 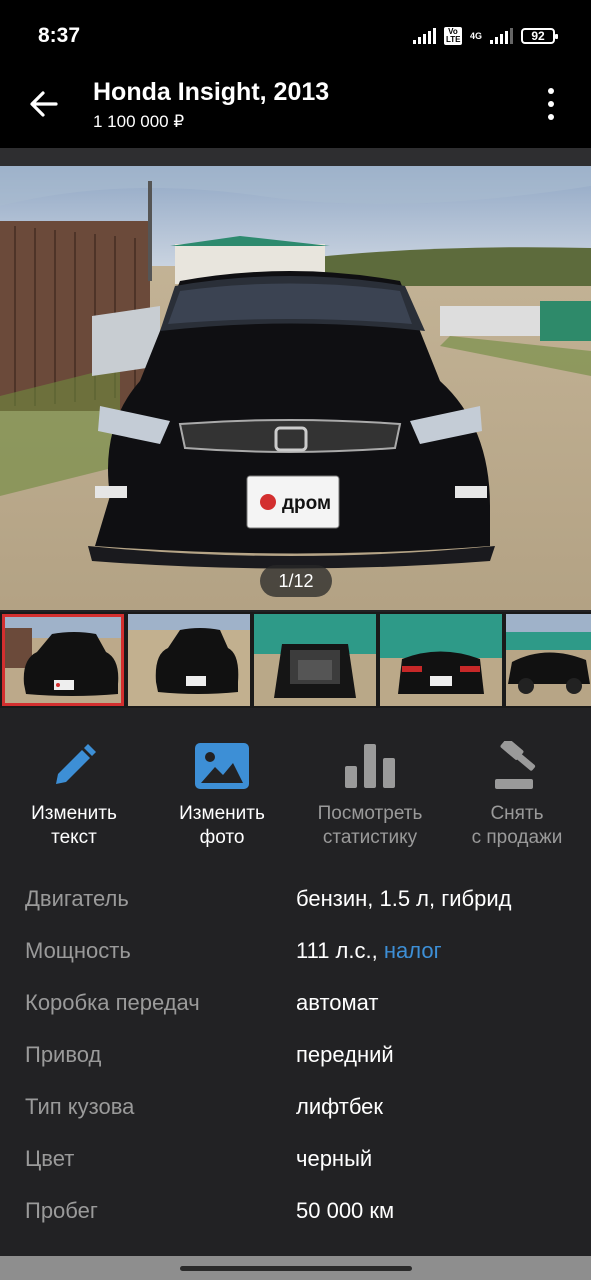 I want to click on spec-key: Тип кузова, so click(x=80, y=1106).